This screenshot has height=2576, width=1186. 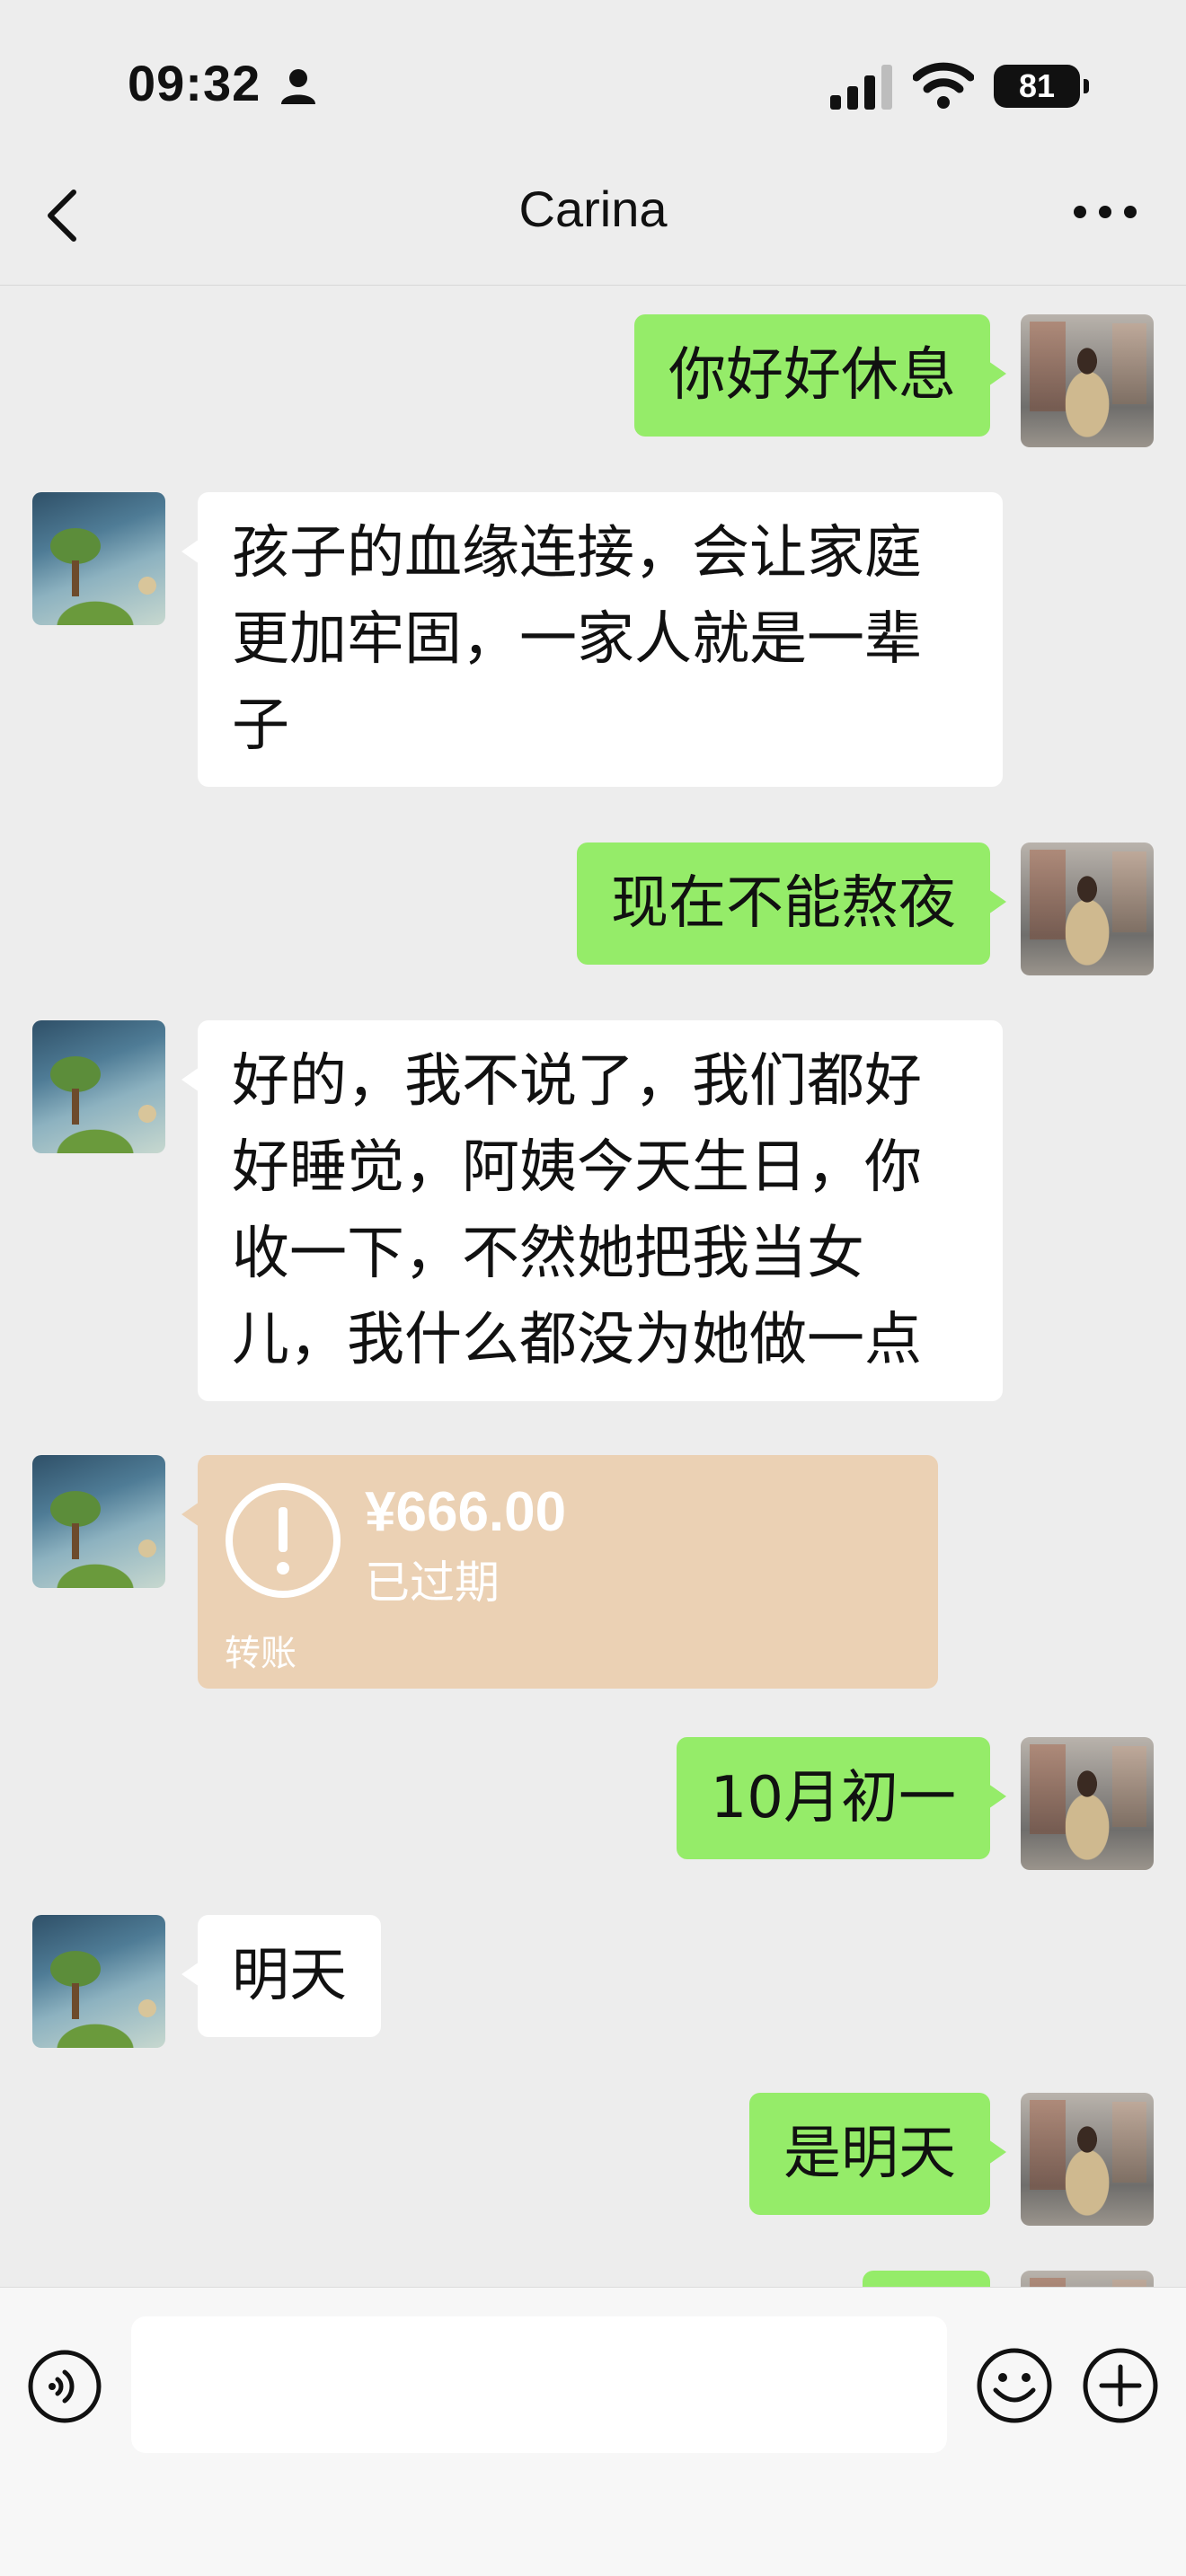 What do you see at coordinates (548, 1254) in the screenshot?
I see `message-line: 收一下，不然她把我当女` at bounding box center [548, 1254].